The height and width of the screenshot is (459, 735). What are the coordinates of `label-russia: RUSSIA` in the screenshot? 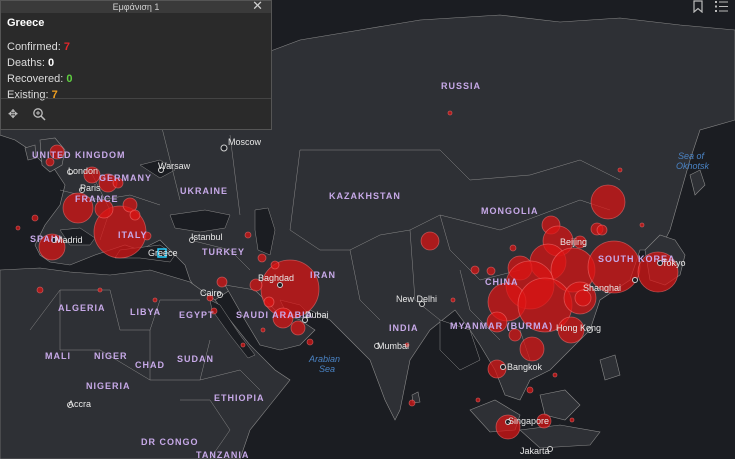 It's located at (461, 86).